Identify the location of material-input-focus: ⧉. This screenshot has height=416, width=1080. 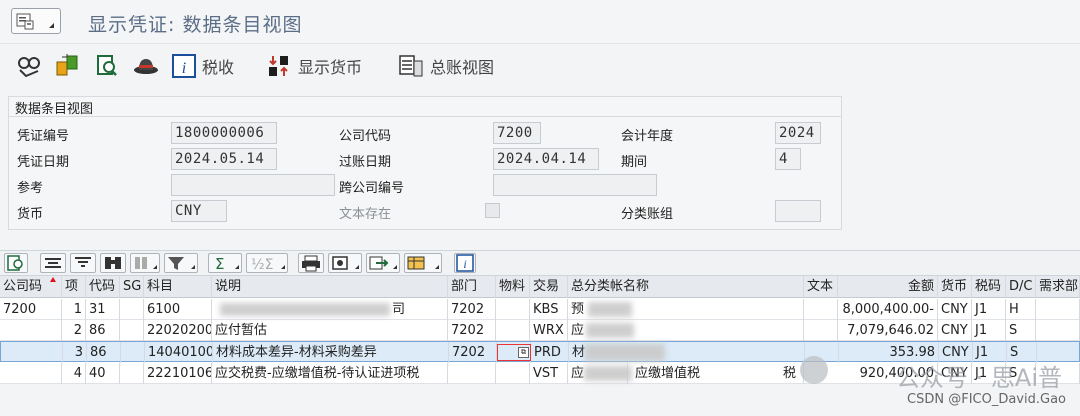
(514, 352).